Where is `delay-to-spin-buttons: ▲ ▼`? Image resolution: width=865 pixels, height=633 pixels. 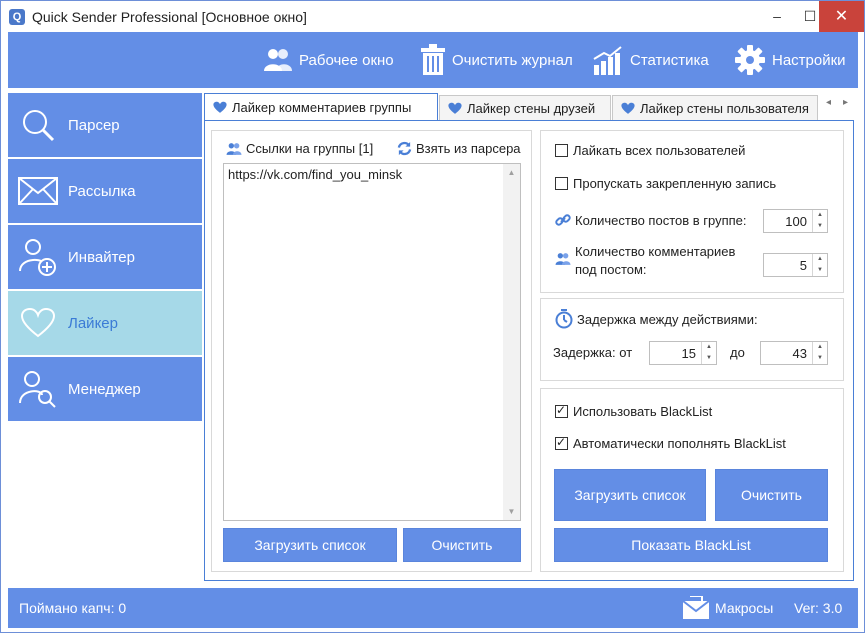 delay-to-spin-buttons: ▲ ▼ is located at coordinates (819, 353).